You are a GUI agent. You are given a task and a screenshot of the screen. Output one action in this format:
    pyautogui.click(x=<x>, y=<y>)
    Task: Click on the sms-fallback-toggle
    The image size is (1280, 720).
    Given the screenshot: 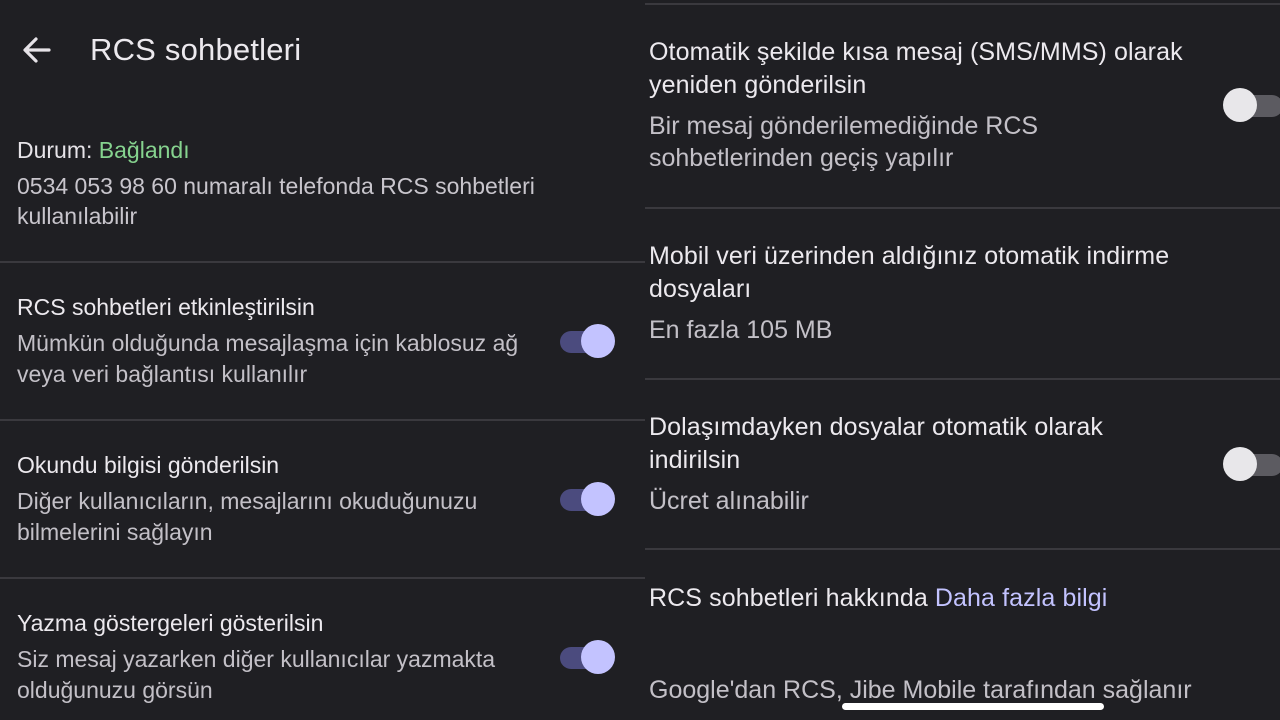 What is the action you would take?
    pyautogui.click(x=1251, y=104)
    